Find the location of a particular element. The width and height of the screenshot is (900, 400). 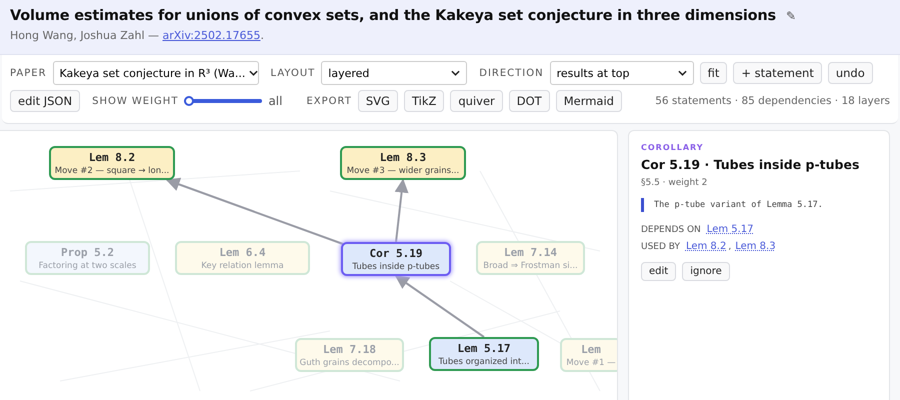

layout-label: LAYOUT is located at coordinates (293, 73).